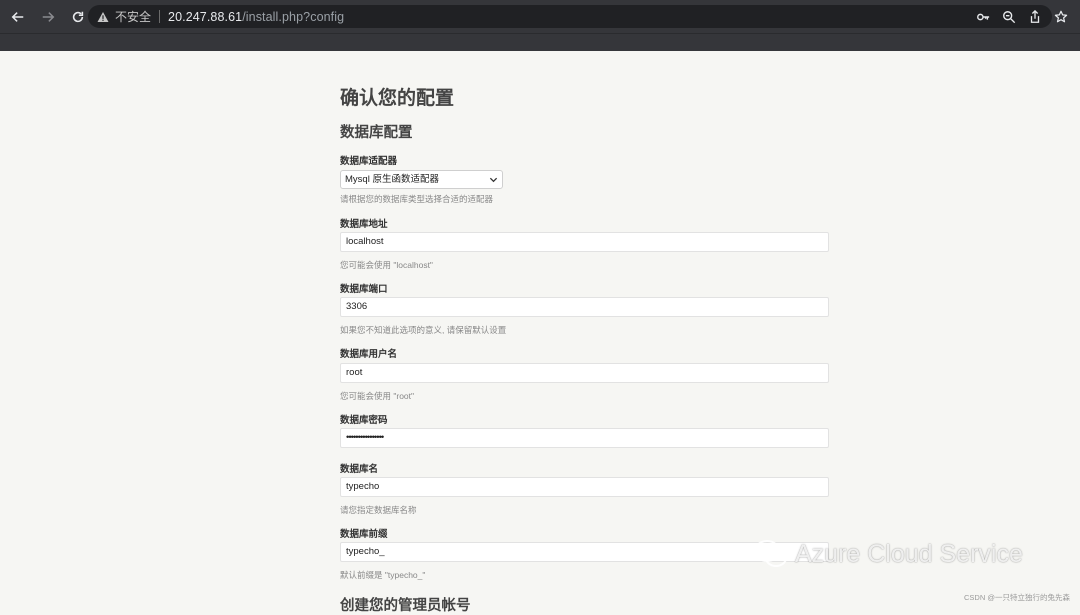  I want to click on browser-toolbar: 不安全 20.247.88.61/install.php?config, so click(540, 16).